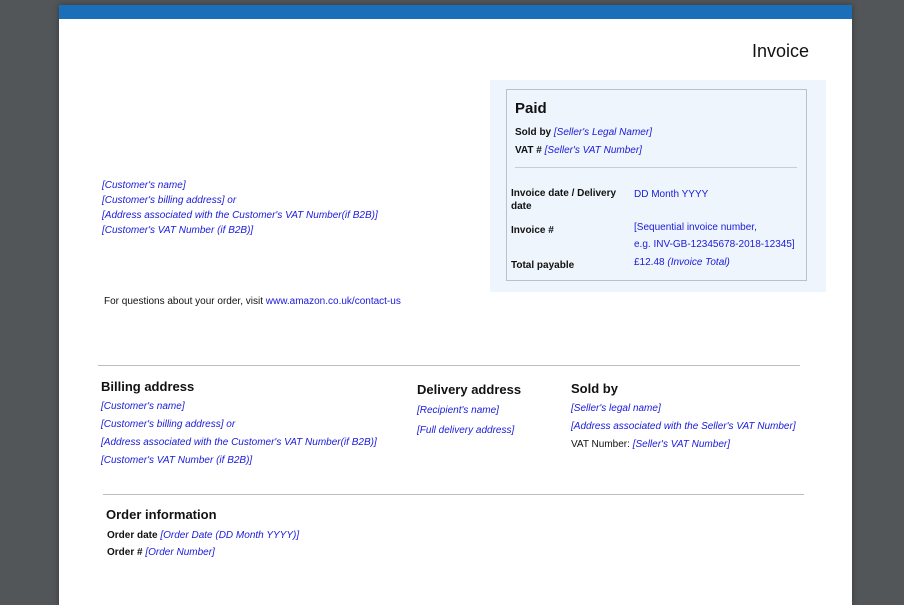  Describe the element at coordinates (602, 132) in the screenshot. I see `sold-by-value: [Seller's Legal Namer]` at that location.